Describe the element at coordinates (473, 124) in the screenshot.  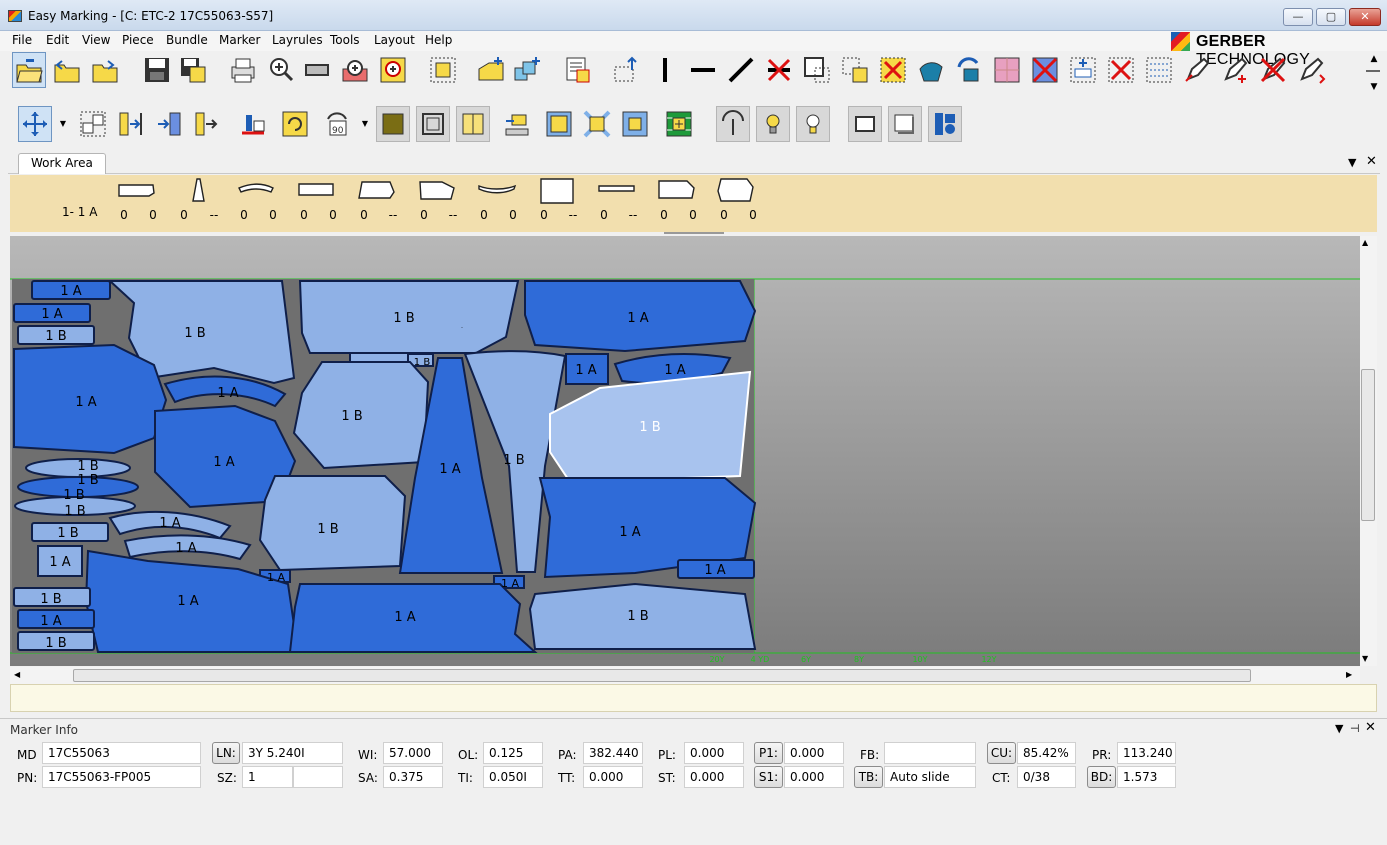
I see `piece-shade-button` at that location.